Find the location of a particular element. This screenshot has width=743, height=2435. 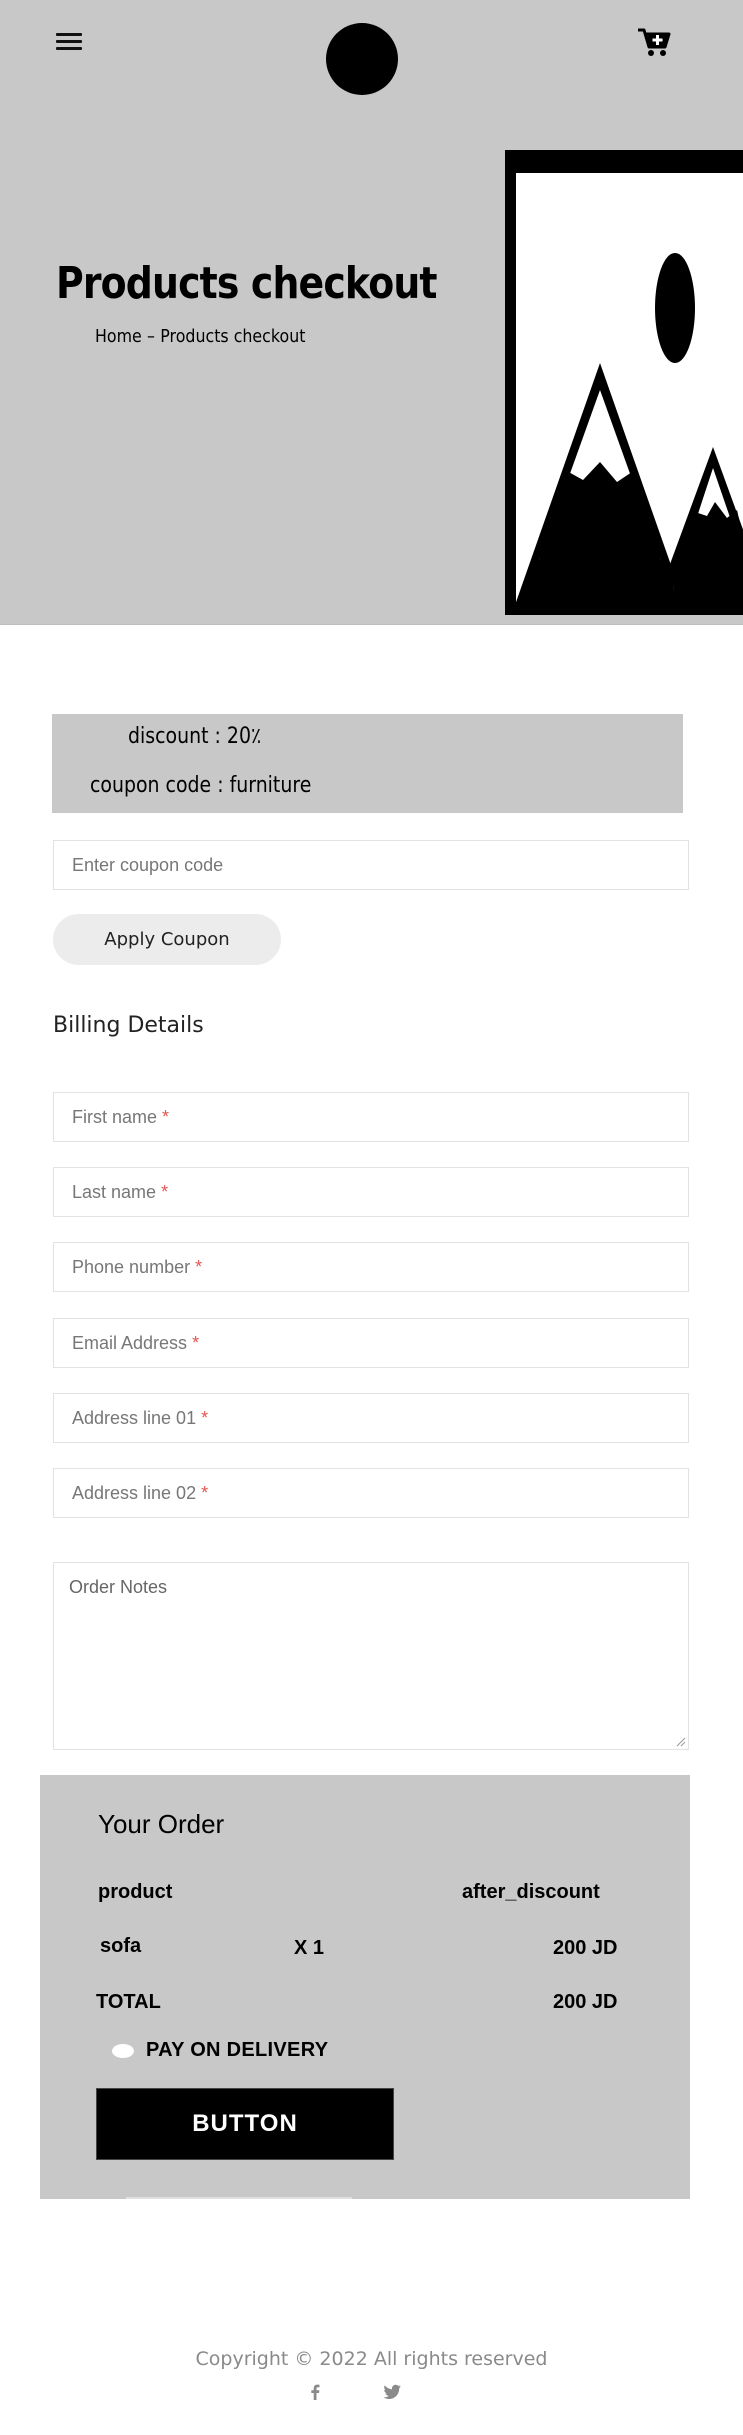

discount-info-box: discount : 20٪ coupon code : furniture is located at coordinates (367, 763).